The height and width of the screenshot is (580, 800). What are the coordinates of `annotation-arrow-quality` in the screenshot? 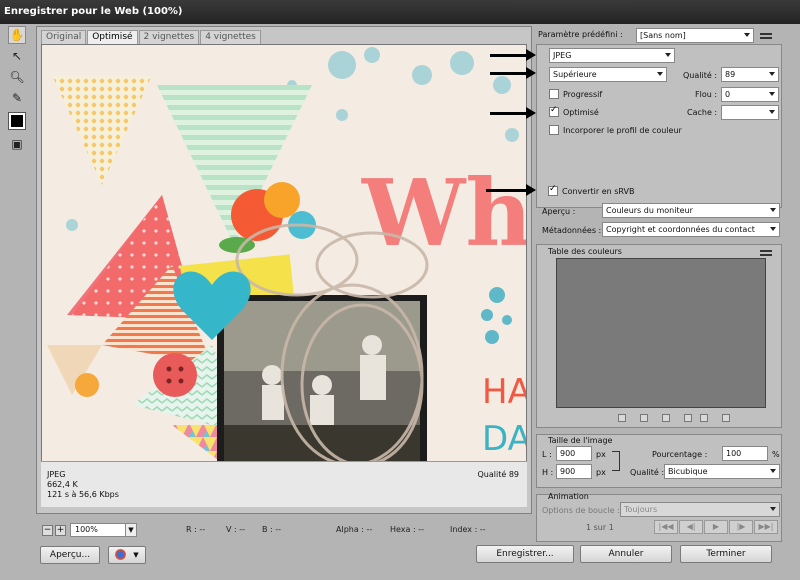 It's located at (513, 73).